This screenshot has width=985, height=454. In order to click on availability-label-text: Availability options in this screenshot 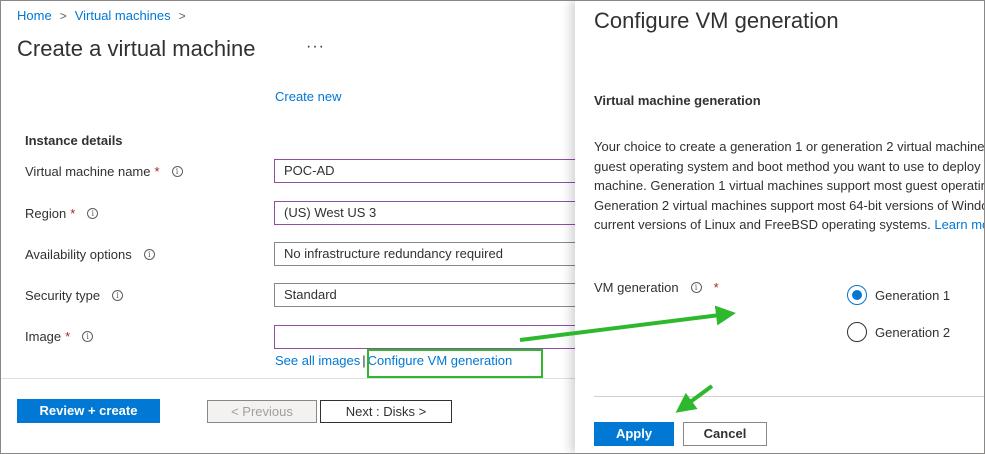, I will do `click(78, 254)`.